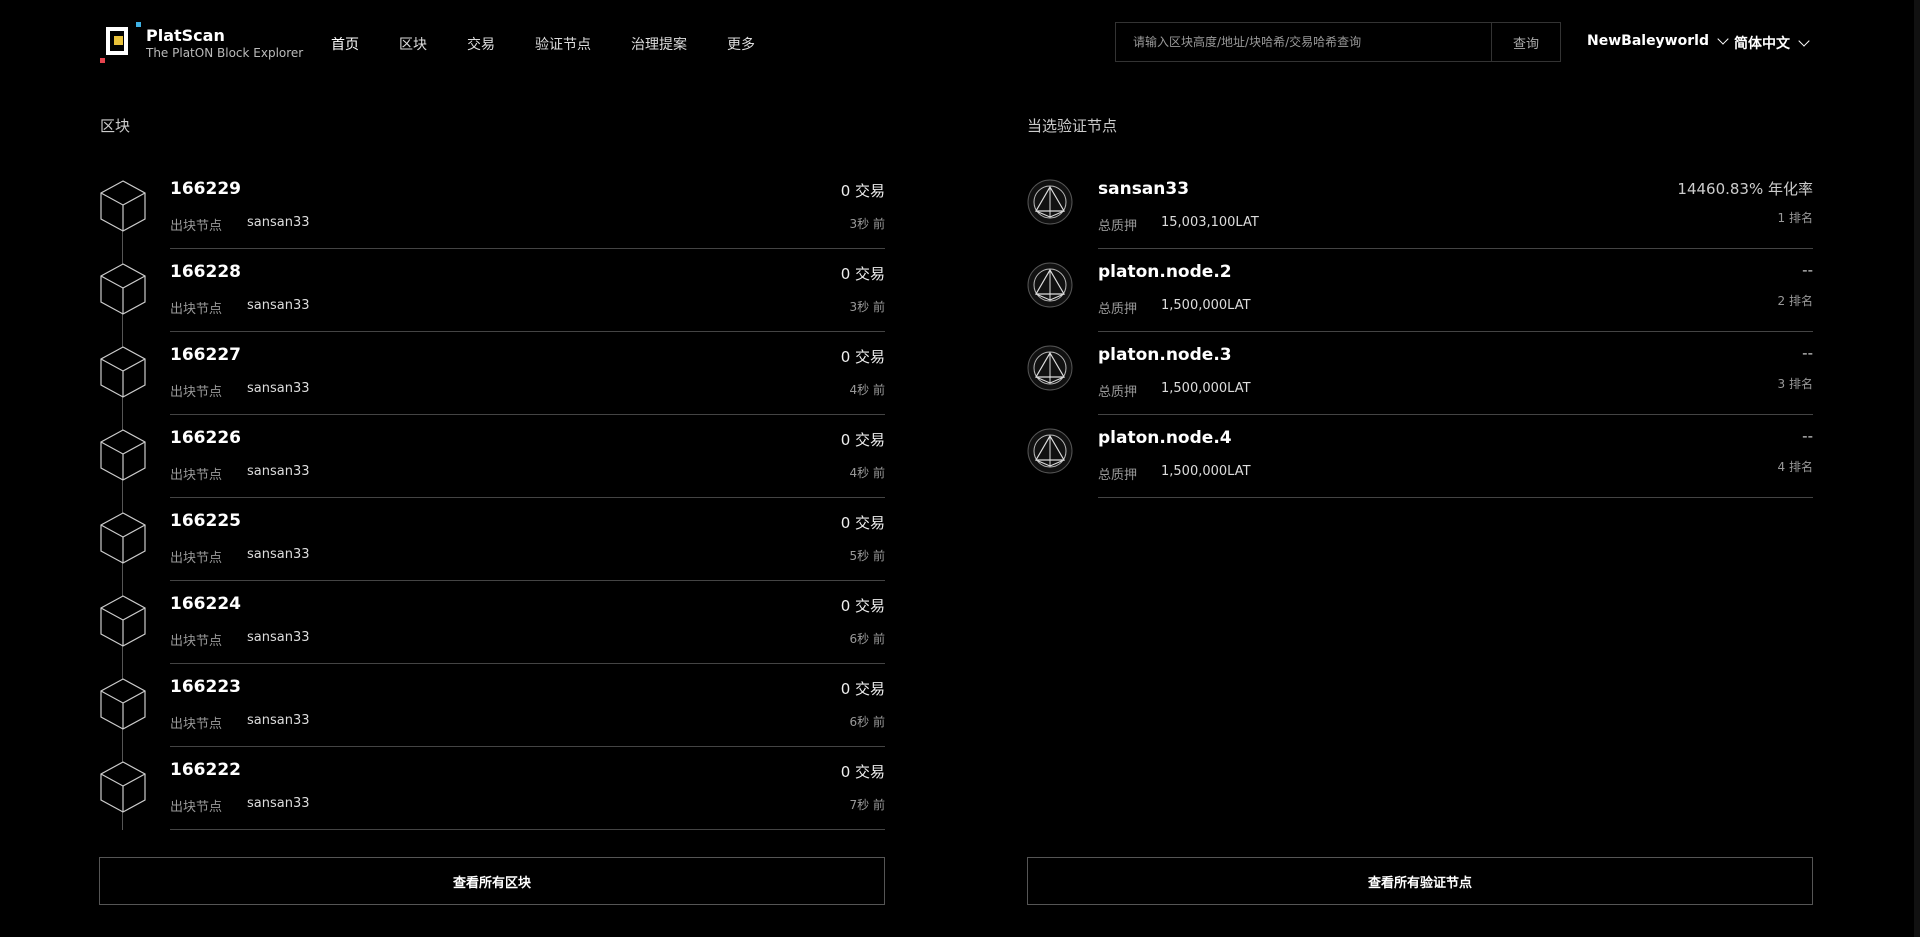 The image size is (1920, 937). Describe the element at coordinates (1165, 438) in the screenshot. I see `validator-name: platon.node.4` at that location.